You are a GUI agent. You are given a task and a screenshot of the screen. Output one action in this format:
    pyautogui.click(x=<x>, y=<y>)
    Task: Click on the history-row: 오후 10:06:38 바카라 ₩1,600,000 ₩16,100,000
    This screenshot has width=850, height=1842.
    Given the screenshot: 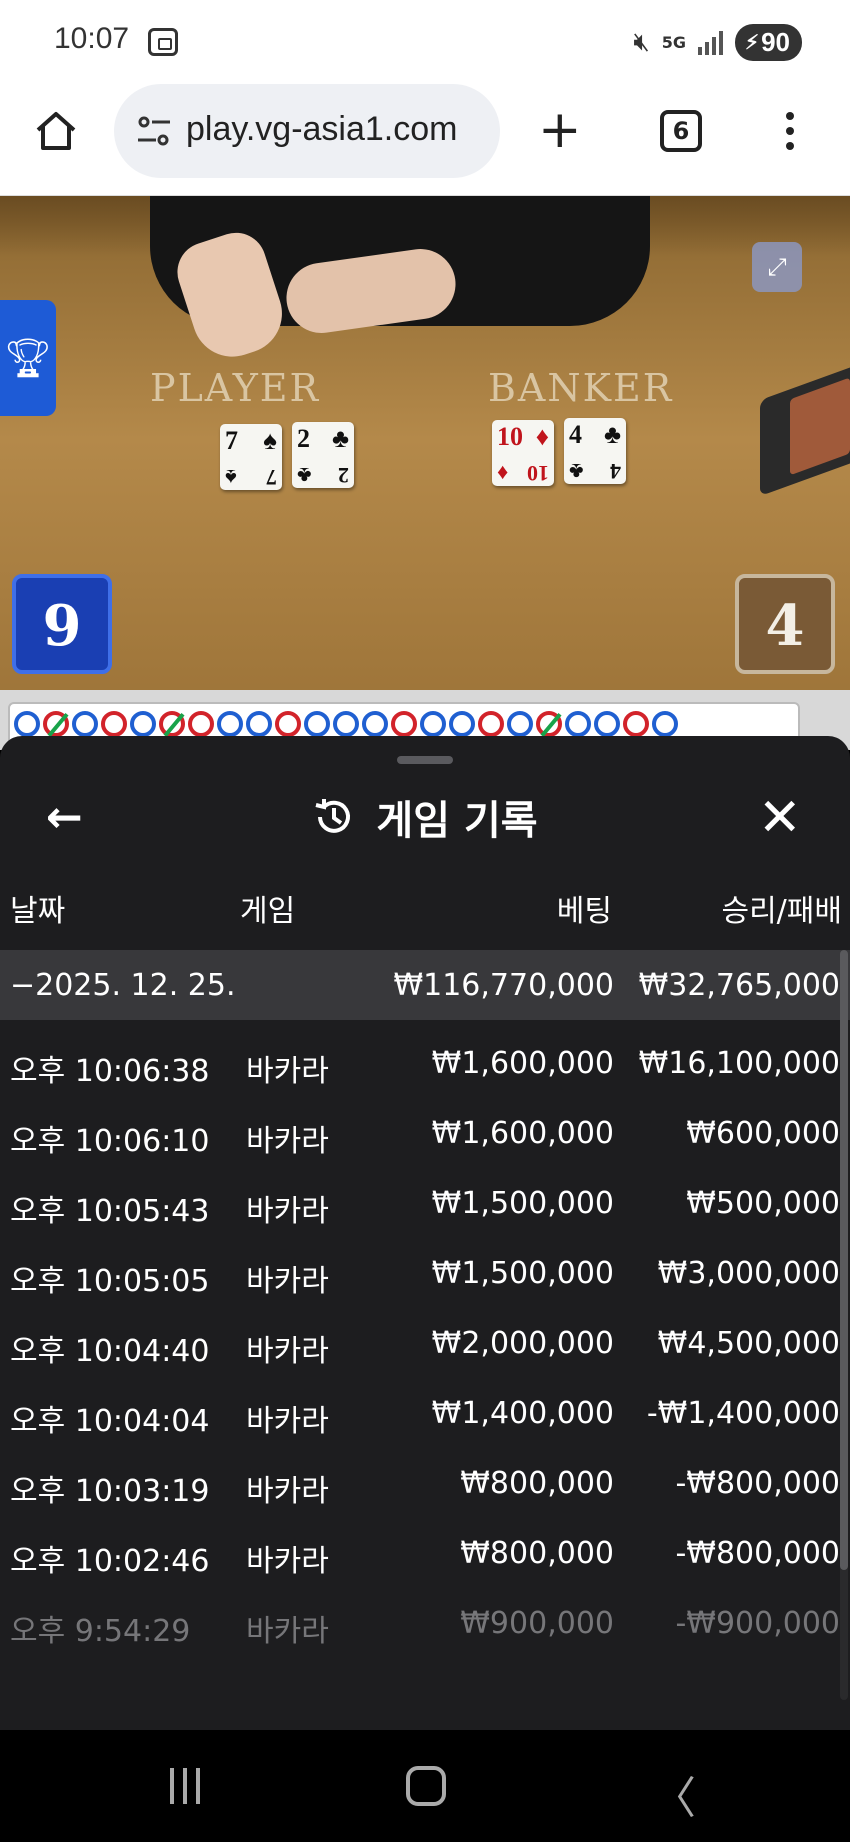 What is the action you would take?
    pyautogui.click(x=425, y=1061)
    